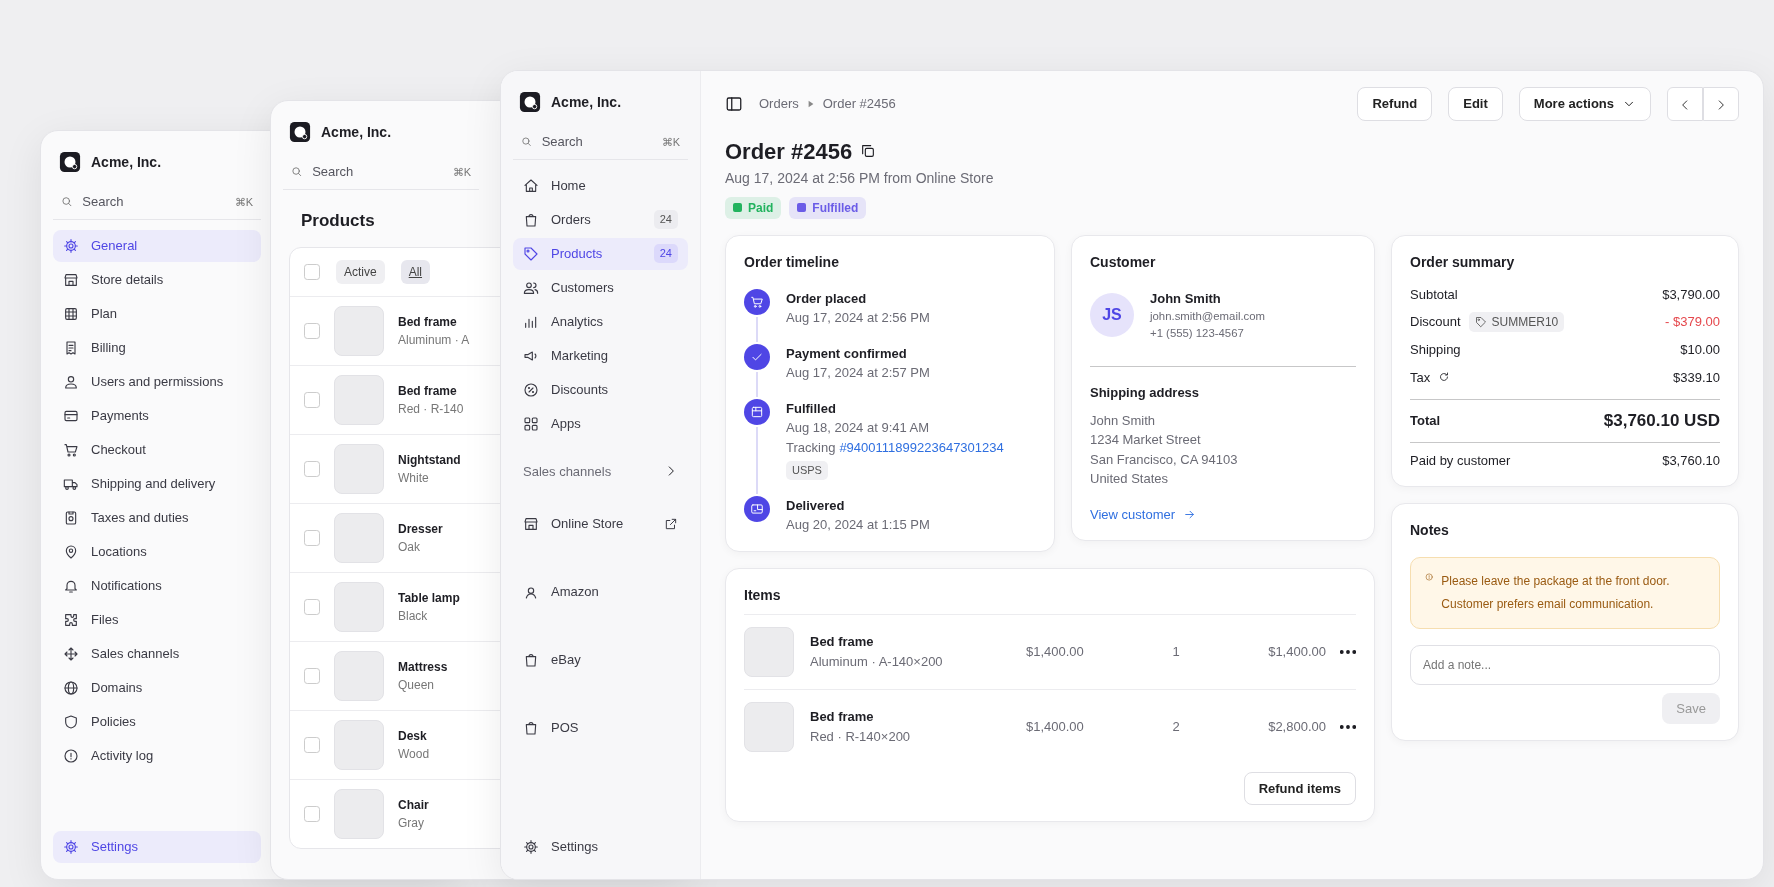 Image resolution: width=1774 pixels, height=887 pixels. What do you see at coordinates (1299, 788) in the screenshot?
I see `refund-items-button: Refund items` at bounding box center [1299, 788].